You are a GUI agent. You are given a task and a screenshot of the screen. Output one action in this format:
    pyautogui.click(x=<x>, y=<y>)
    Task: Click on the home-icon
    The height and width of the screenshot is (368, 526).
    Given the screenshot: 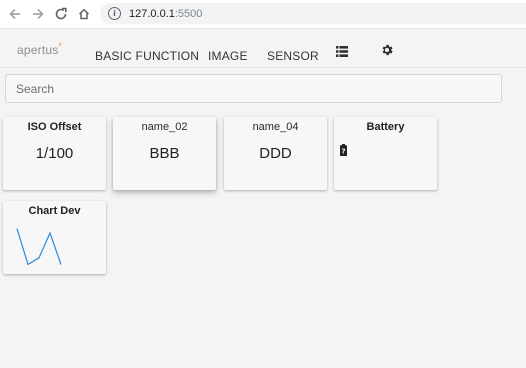 What is the action you would take?
    pyautogui.click(x=84, y=14)
    